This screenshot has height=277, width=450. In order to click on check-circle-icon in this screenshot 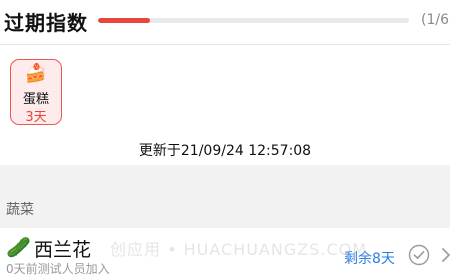, I will do `click(419, 255)`.